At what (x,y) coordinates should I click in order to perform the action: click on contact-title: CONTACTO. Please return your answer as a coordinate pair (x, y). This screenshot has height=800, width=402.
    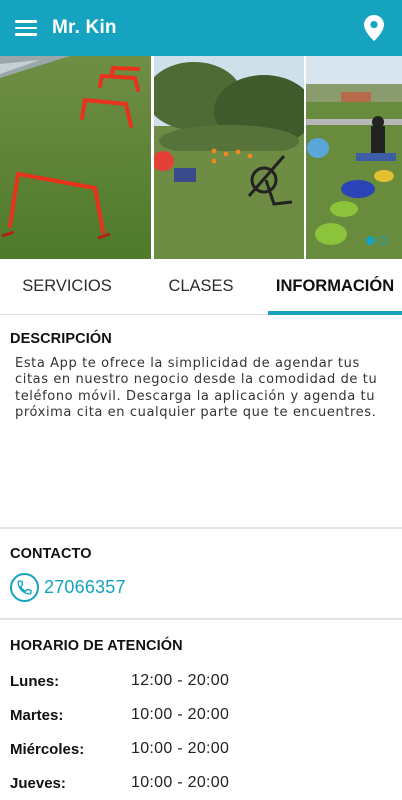
    Looking at the image, I should click on (51, 554).